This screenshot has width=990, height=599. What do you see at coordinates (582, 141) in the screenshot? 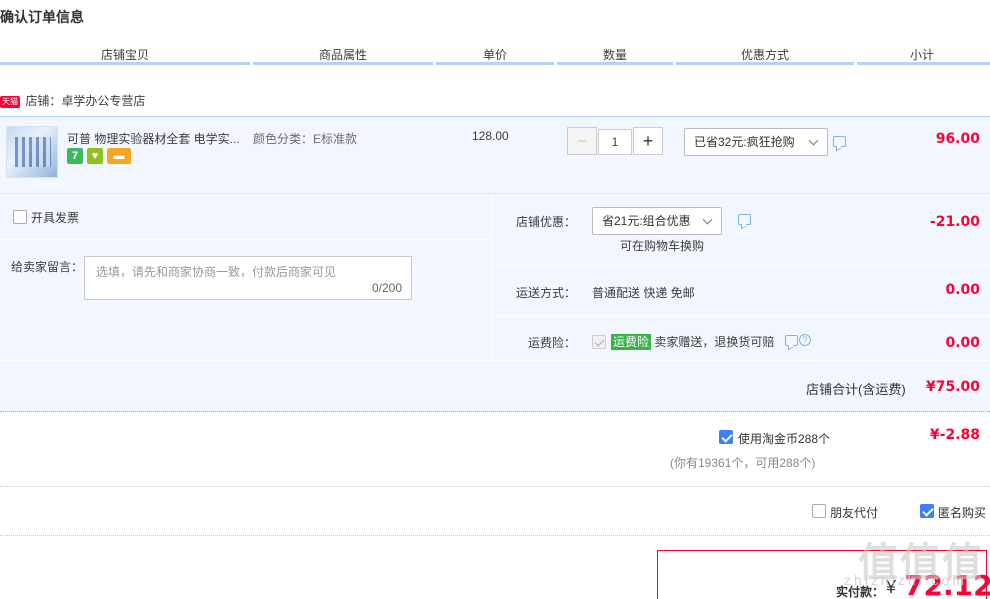
I see `quantity-decrease-button: −` at bounding box center [582, 141].